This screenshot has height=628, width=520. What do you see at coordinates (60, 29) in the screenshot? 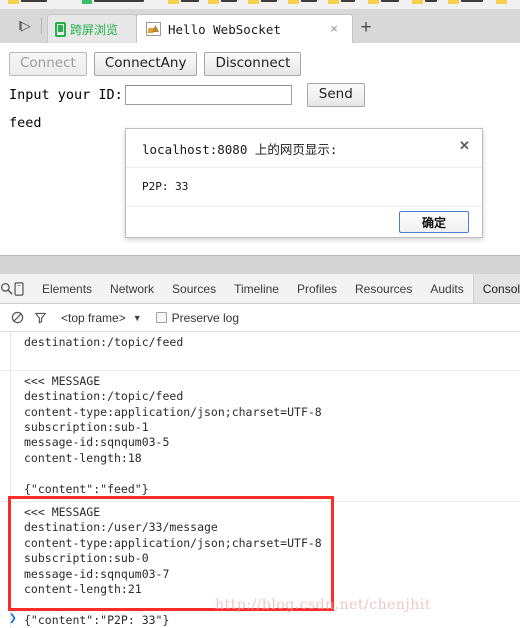
I see `phone-icon` at bounding box center [60, 29].